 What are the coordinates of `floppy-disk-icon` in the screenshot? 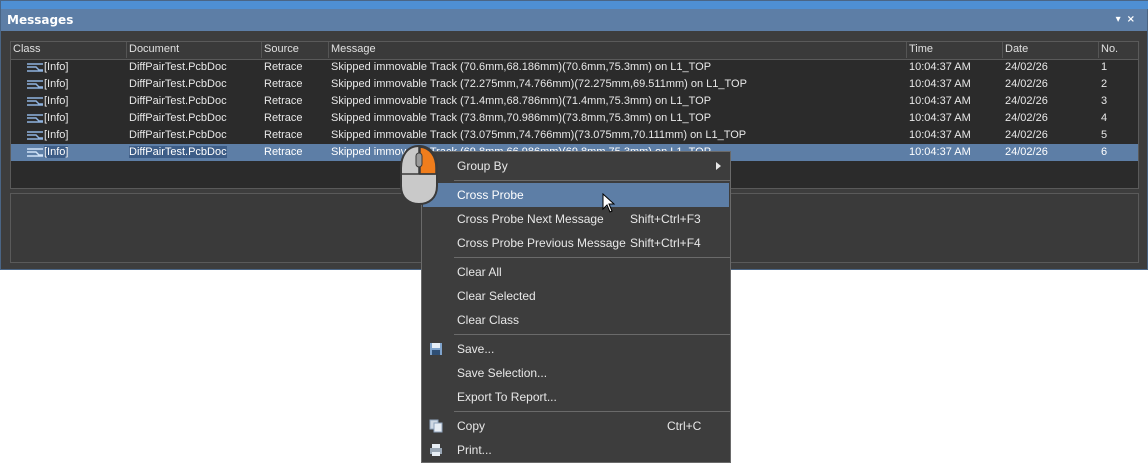 It's located at (436, 349).